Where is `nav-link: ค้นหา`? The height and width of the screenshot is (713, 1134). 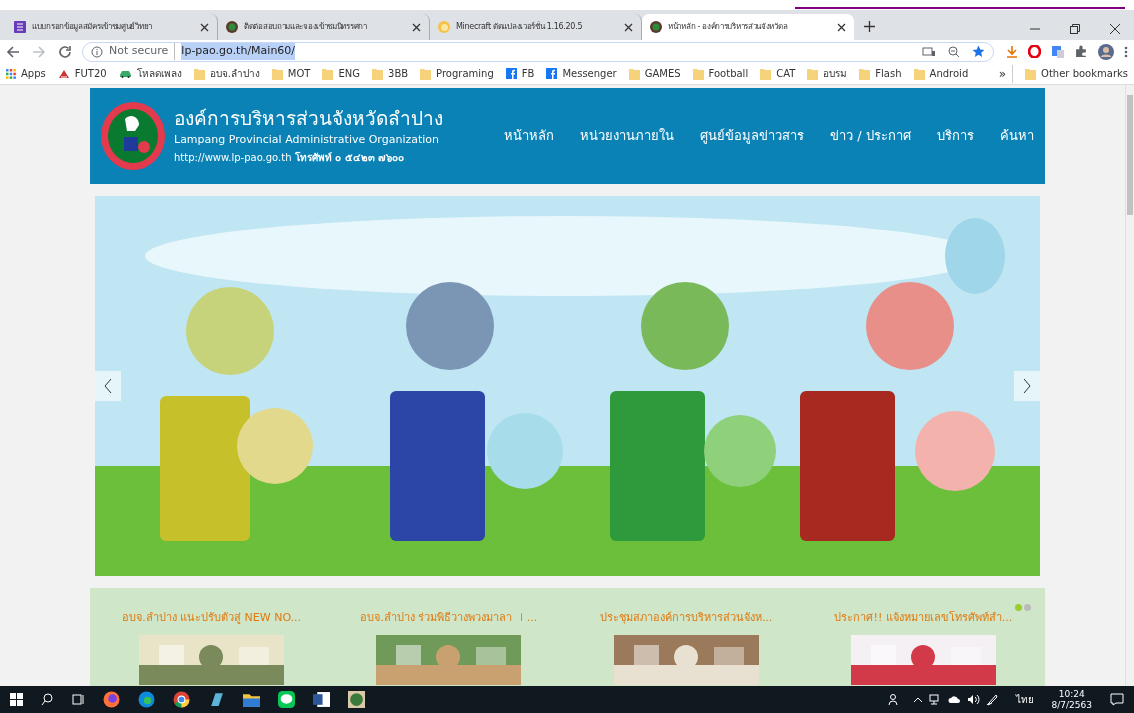 nav-link: ค้นหา is located at coordinates (1016, 136).